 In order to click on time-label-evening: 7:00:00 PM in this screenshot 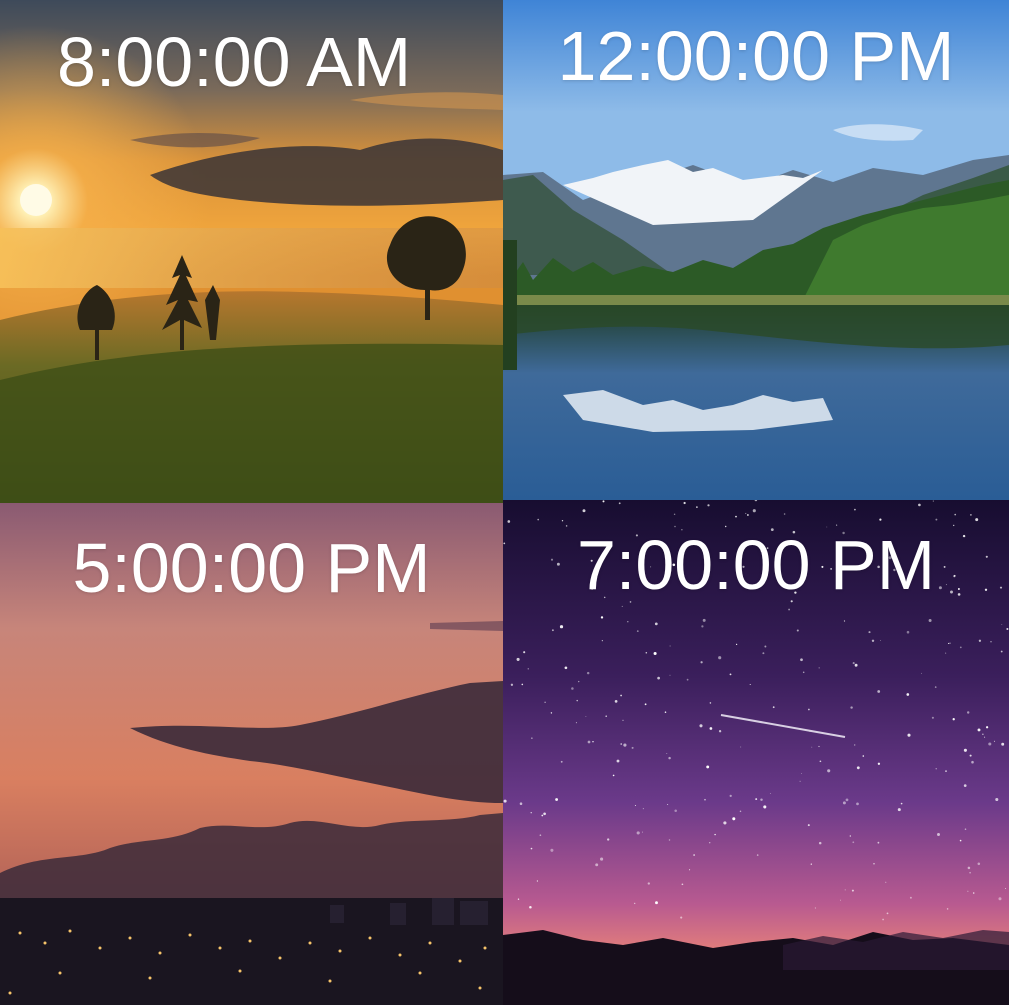, I will do `click(756, 565)`.